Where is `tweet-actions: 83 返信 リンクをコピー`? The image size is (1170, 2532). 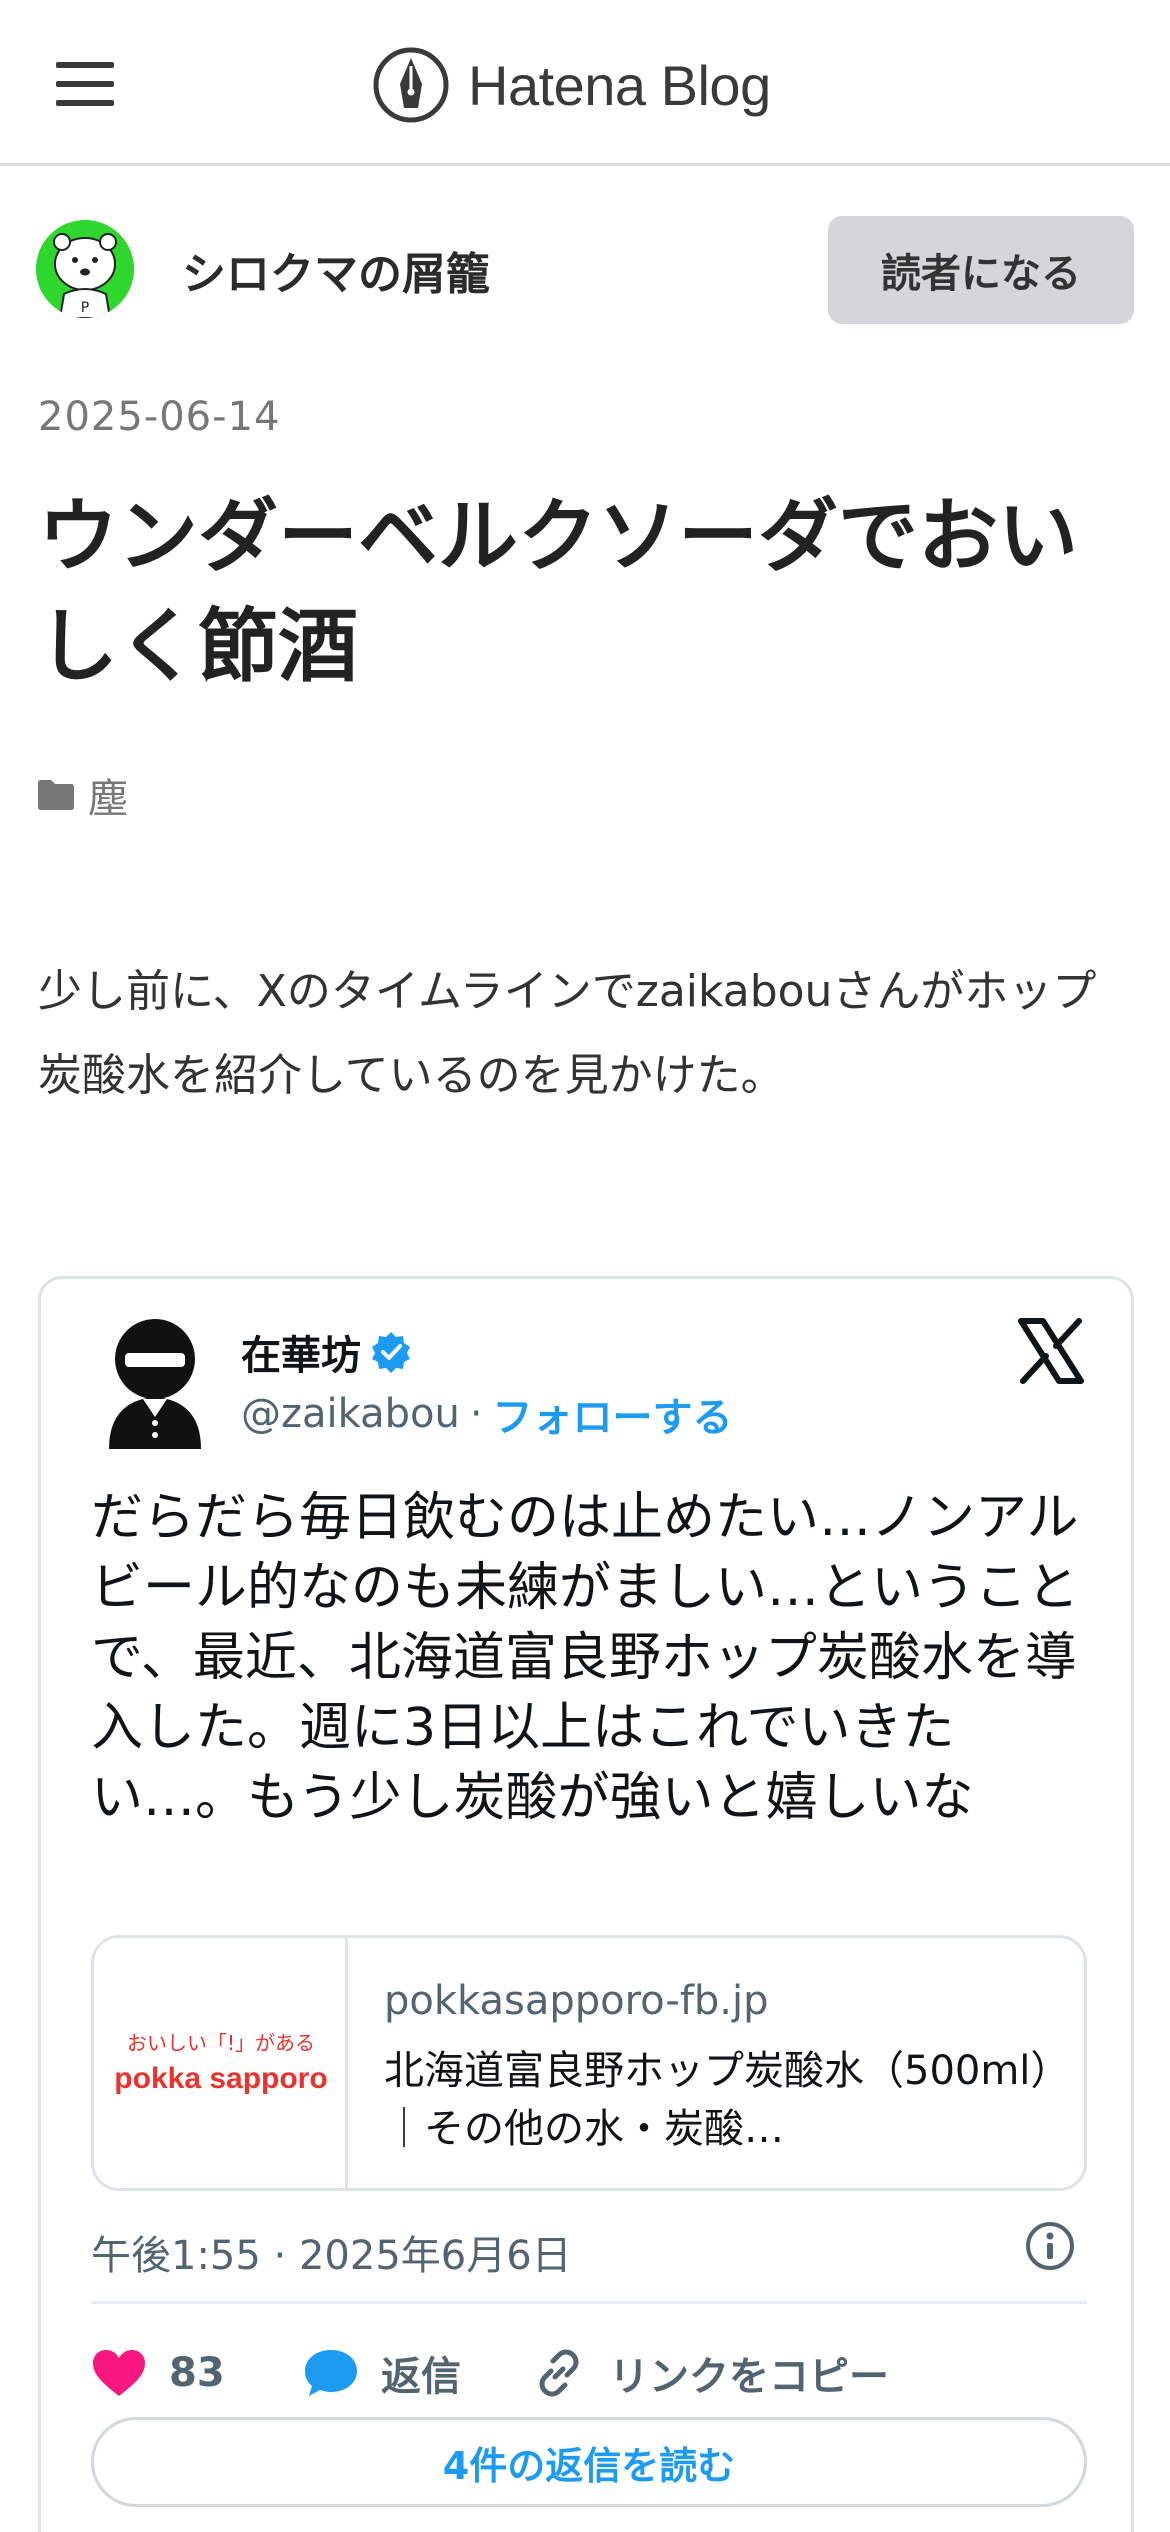
tweet-actions: 83 返信 リンクをコピー is located at coordinates (589, 2373).